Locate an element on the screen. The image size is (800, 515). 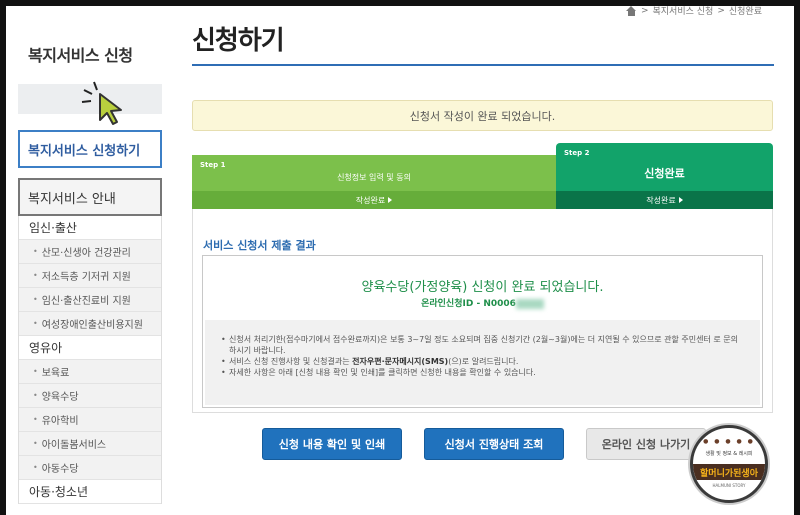
step-number: Step 2 is located at coordinates (577, 153).